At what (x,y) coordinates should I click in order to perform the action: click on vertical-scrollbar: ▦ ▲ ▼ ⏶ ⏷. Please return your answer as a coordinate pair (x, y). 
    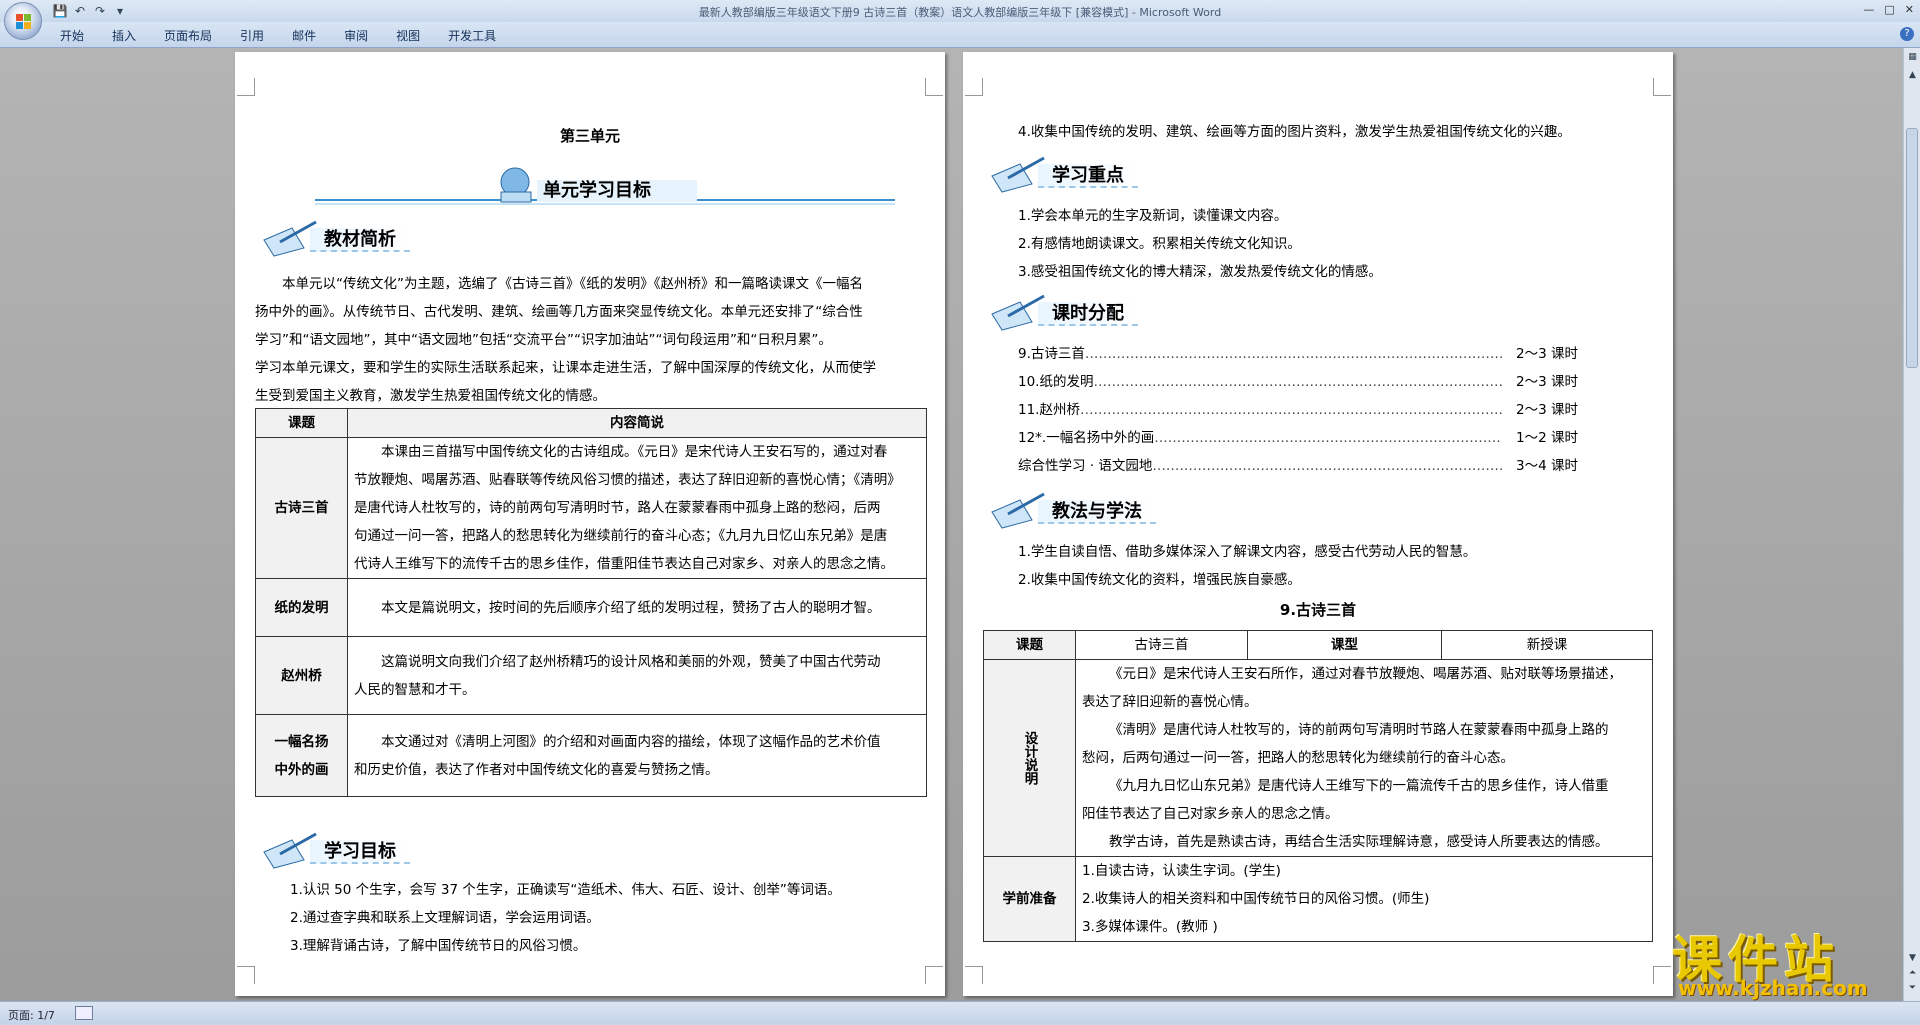
    Looking at the image, I should click on (1911, 524).